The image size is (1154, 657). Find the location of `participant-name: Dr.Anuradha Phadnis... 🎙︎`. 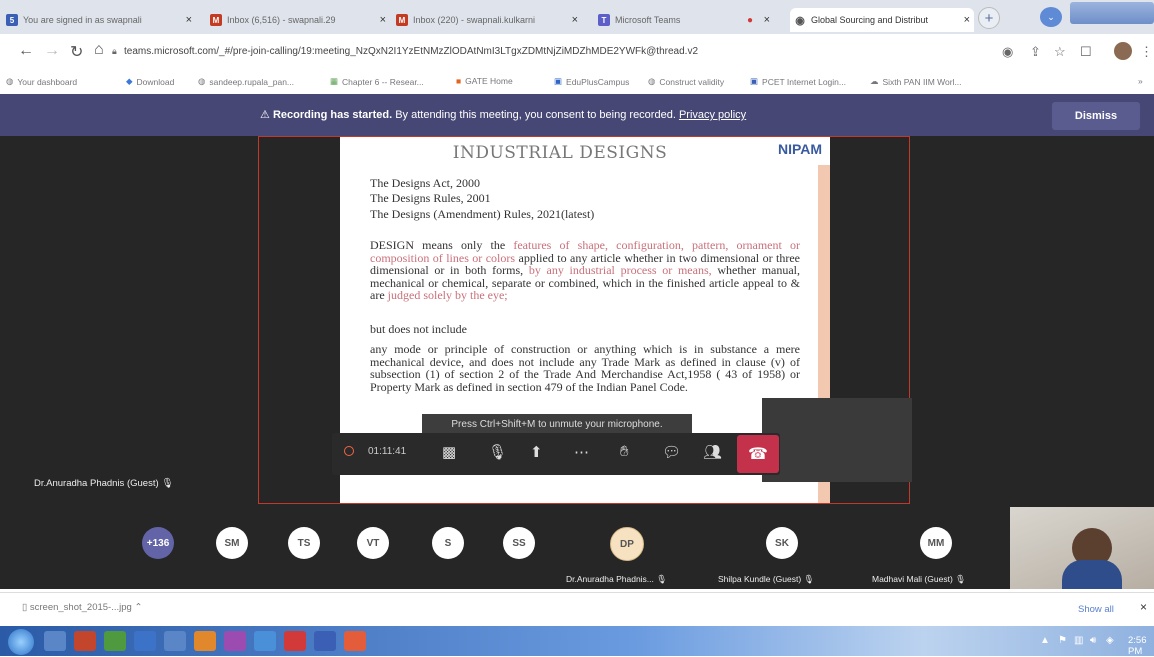

participant-name: Dr.Anuradha Phadnis... 🎙︎ is located at coordinates (617, 579).